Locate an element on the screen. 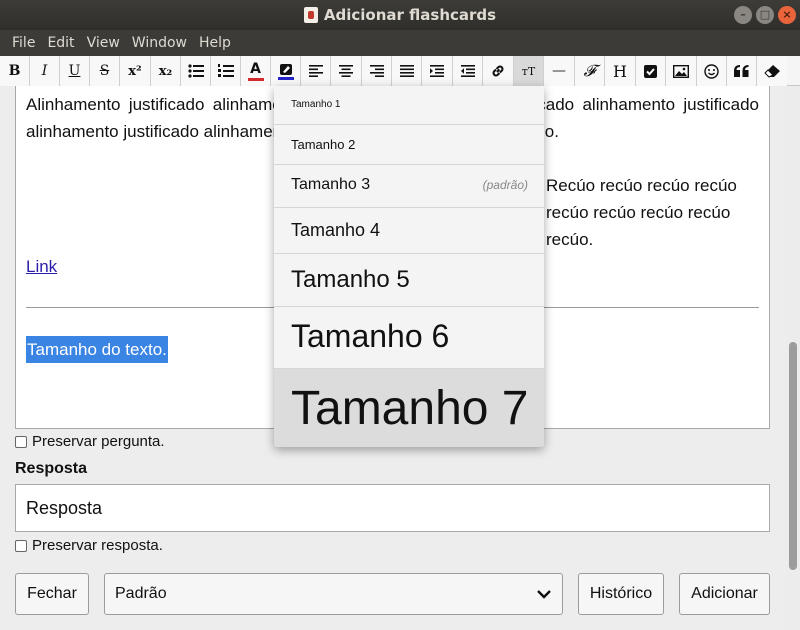  ordered-list-button is located at coordinates (226, 71).